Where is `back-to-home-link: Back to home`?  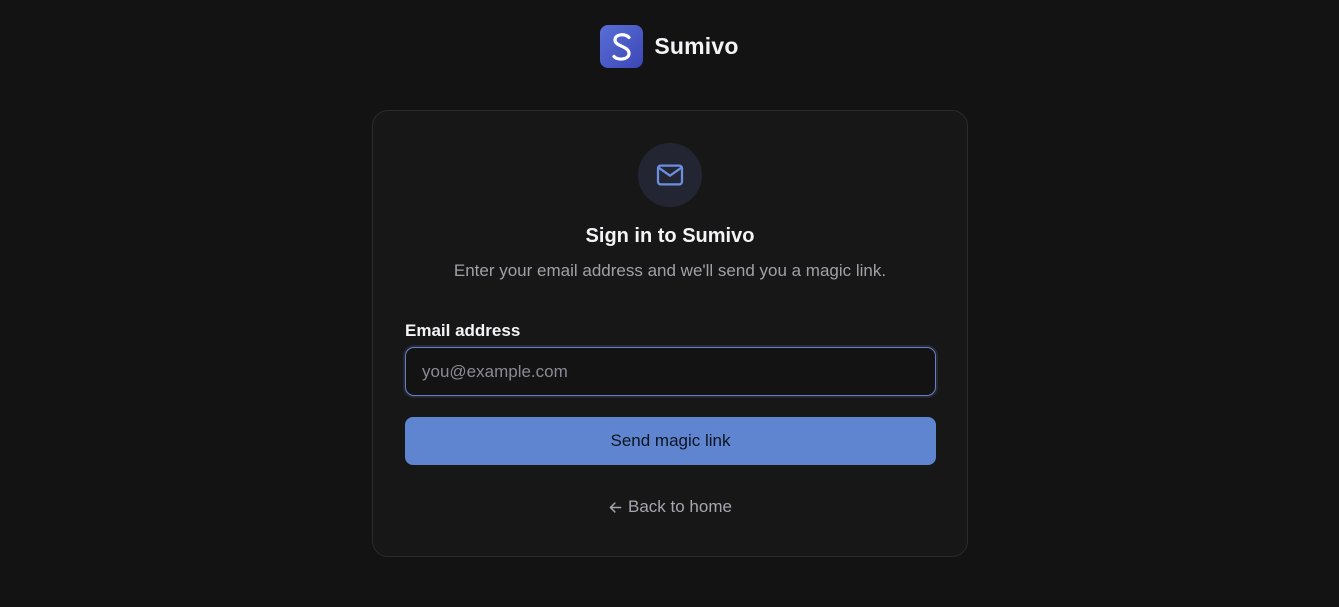 back-to-home-link: Back to home is located at coordinates (670, 507).